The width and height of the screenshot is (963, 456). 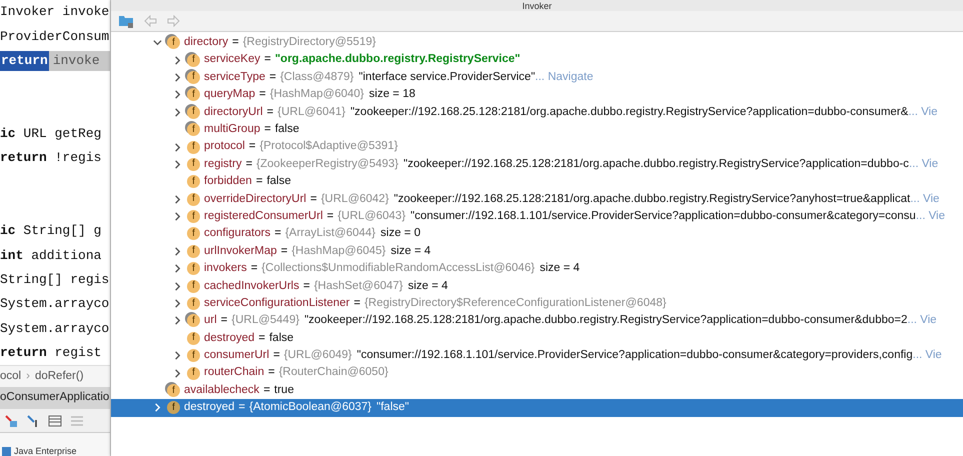 I want to click on variable-row: f cachedInvokerUrls = {HashSet@6047} size = 4, so click(x=537, y=286).